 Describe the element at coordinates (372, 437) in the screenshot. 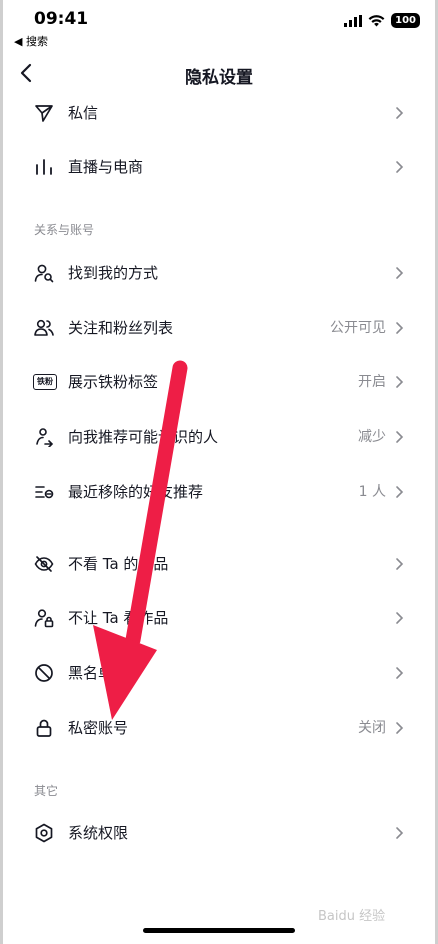

I see `setting-value: 减少` at that location.